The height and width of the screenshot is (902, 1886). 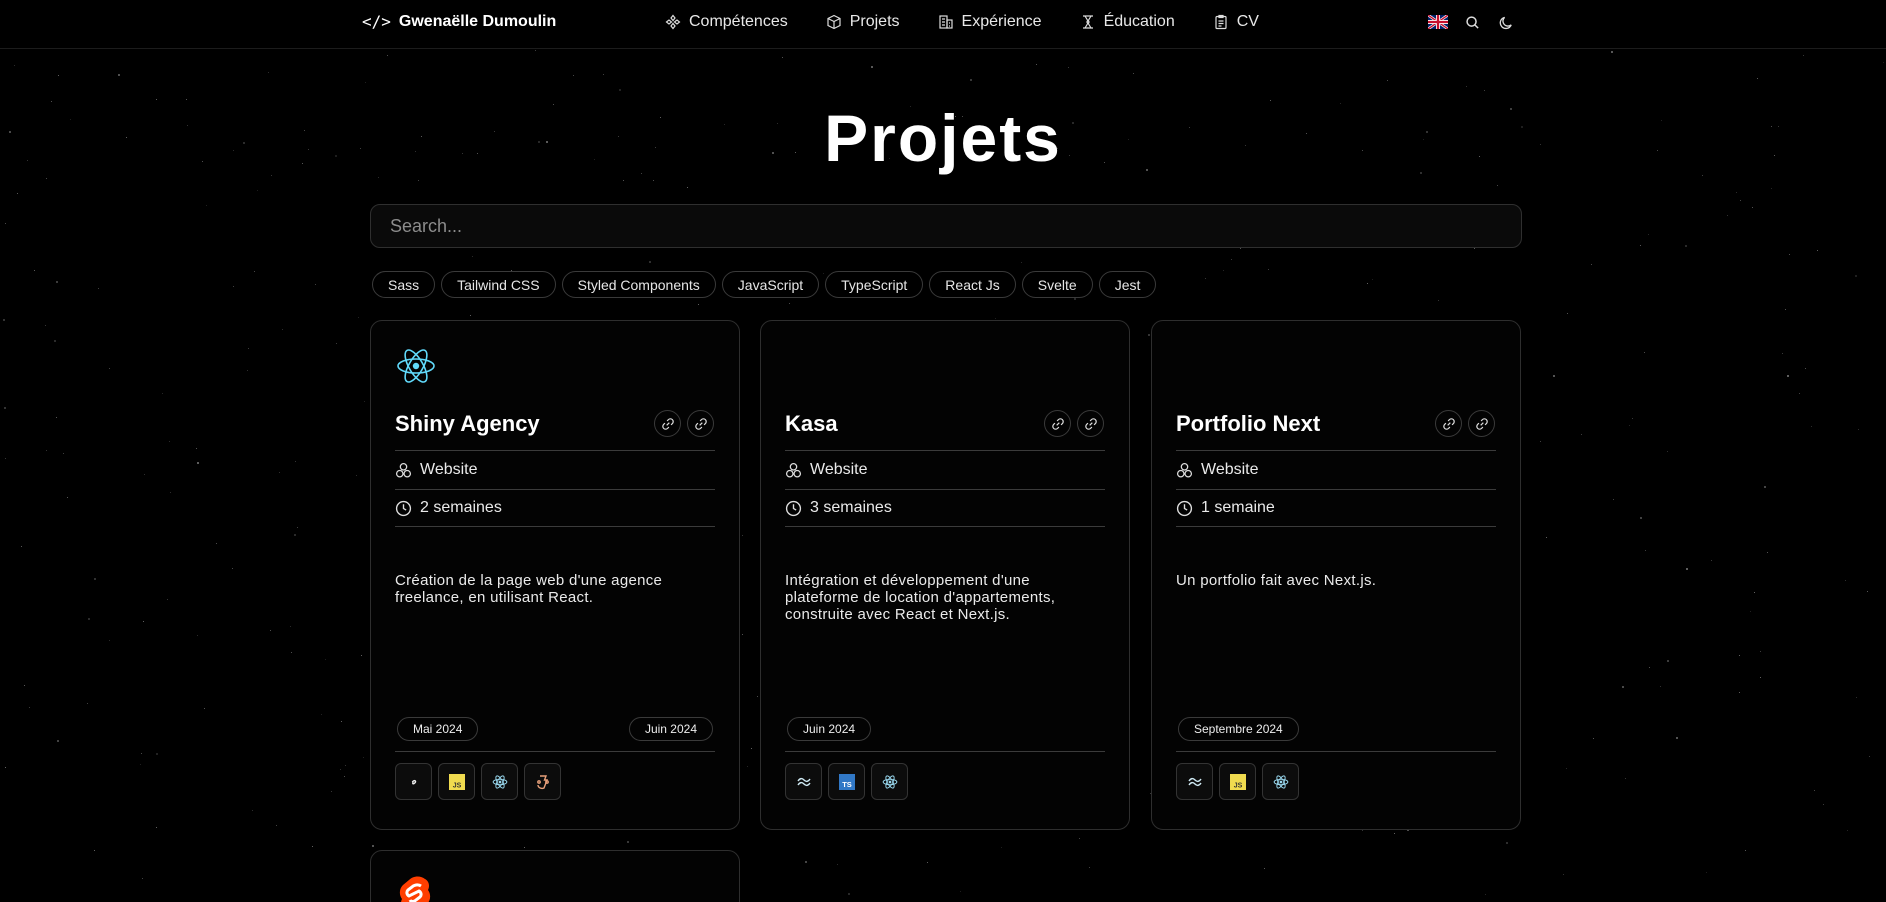 I want to click on project-title: Portfolio Next, so click(x=1248, y=423).